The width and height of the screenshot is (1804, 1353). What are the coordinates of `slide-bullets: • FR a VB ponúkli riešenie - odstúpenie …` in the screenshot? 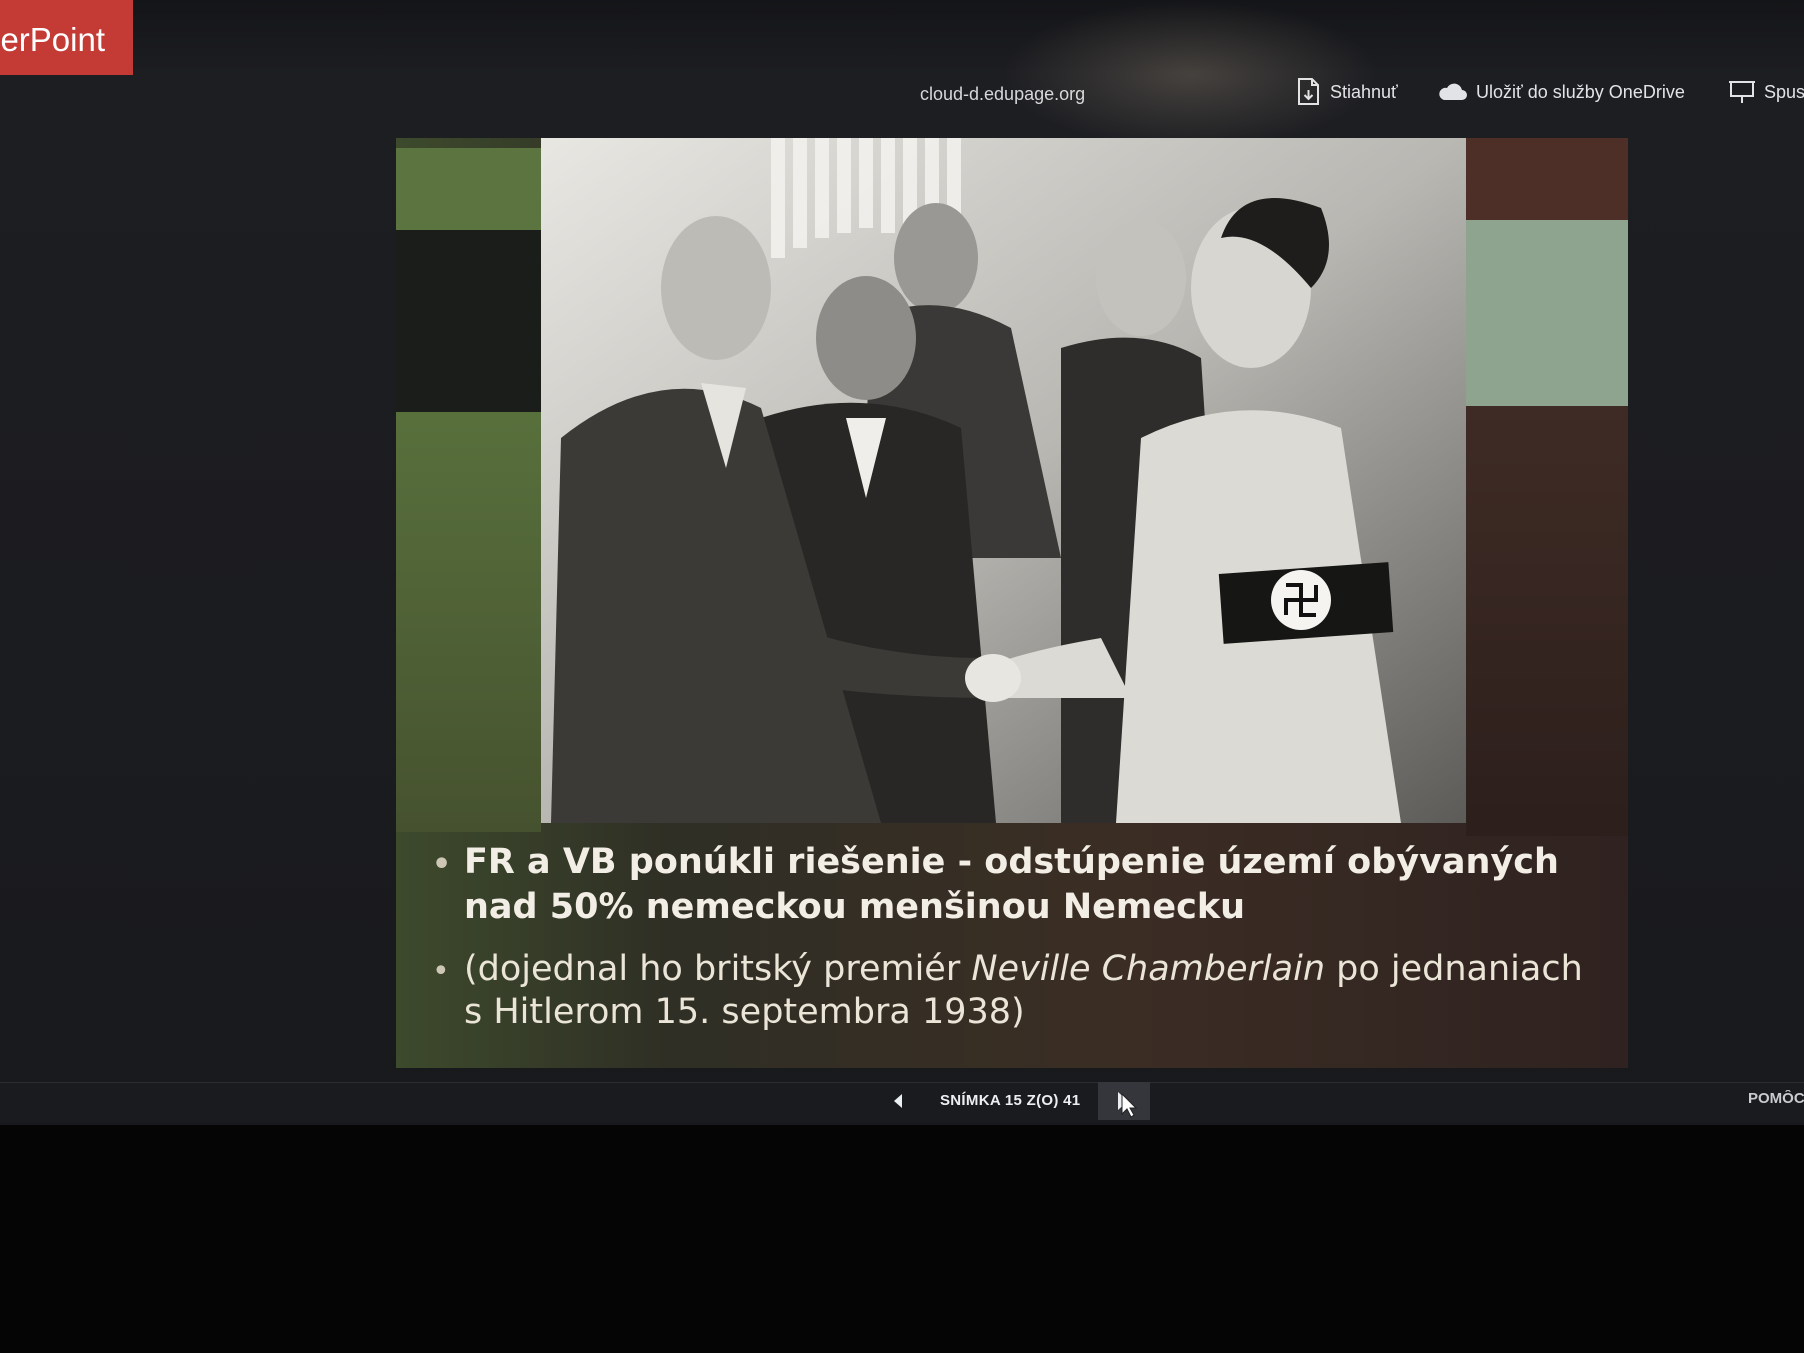 It's located at (1012, 946).